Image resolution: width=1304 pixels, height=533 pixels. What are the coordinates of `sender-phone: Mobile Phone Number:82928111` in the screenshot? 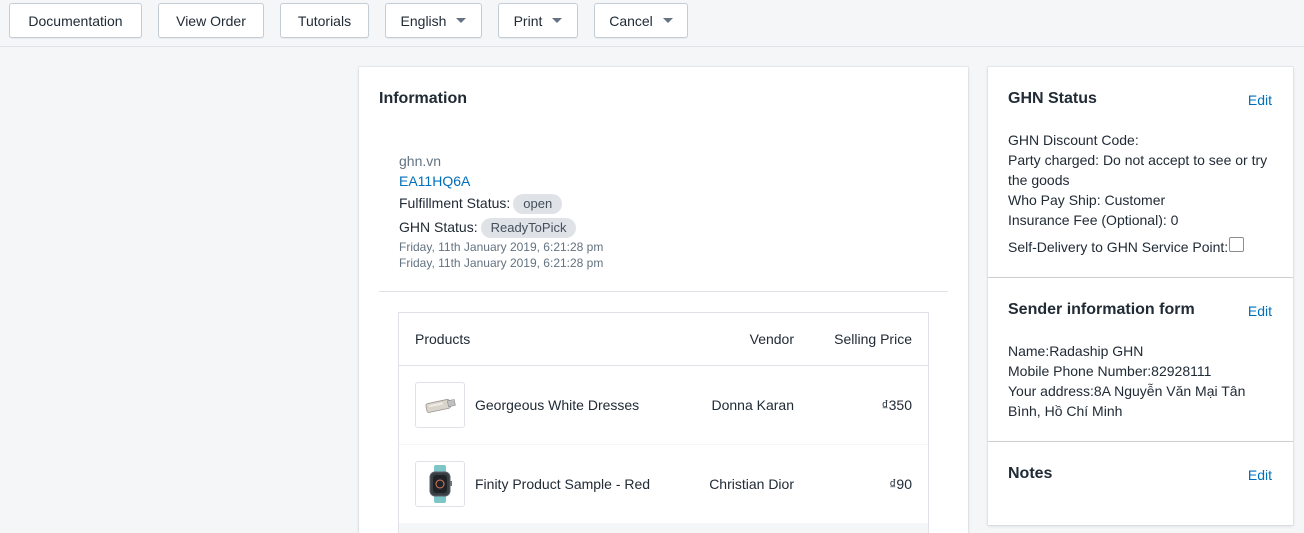 It's located at (1110, 371).